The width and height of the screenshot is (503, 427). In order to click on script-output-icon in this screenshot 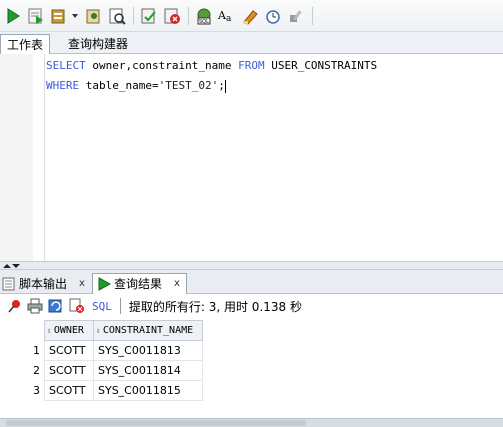, I will do `click(8, 283)`.